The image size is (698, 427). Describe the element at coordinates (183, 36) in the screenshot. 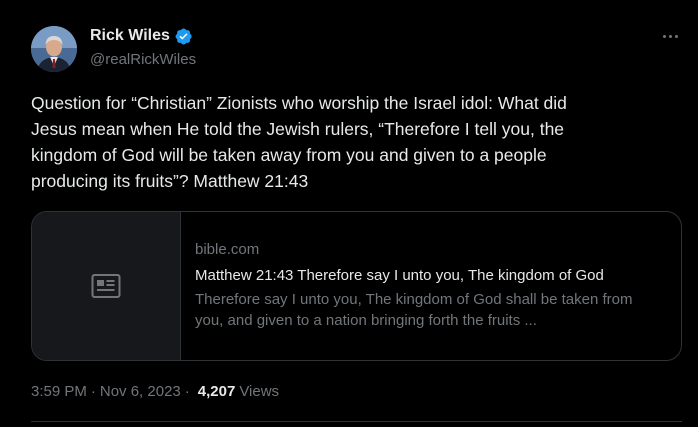

I see `verified-badge-icon` at that location.